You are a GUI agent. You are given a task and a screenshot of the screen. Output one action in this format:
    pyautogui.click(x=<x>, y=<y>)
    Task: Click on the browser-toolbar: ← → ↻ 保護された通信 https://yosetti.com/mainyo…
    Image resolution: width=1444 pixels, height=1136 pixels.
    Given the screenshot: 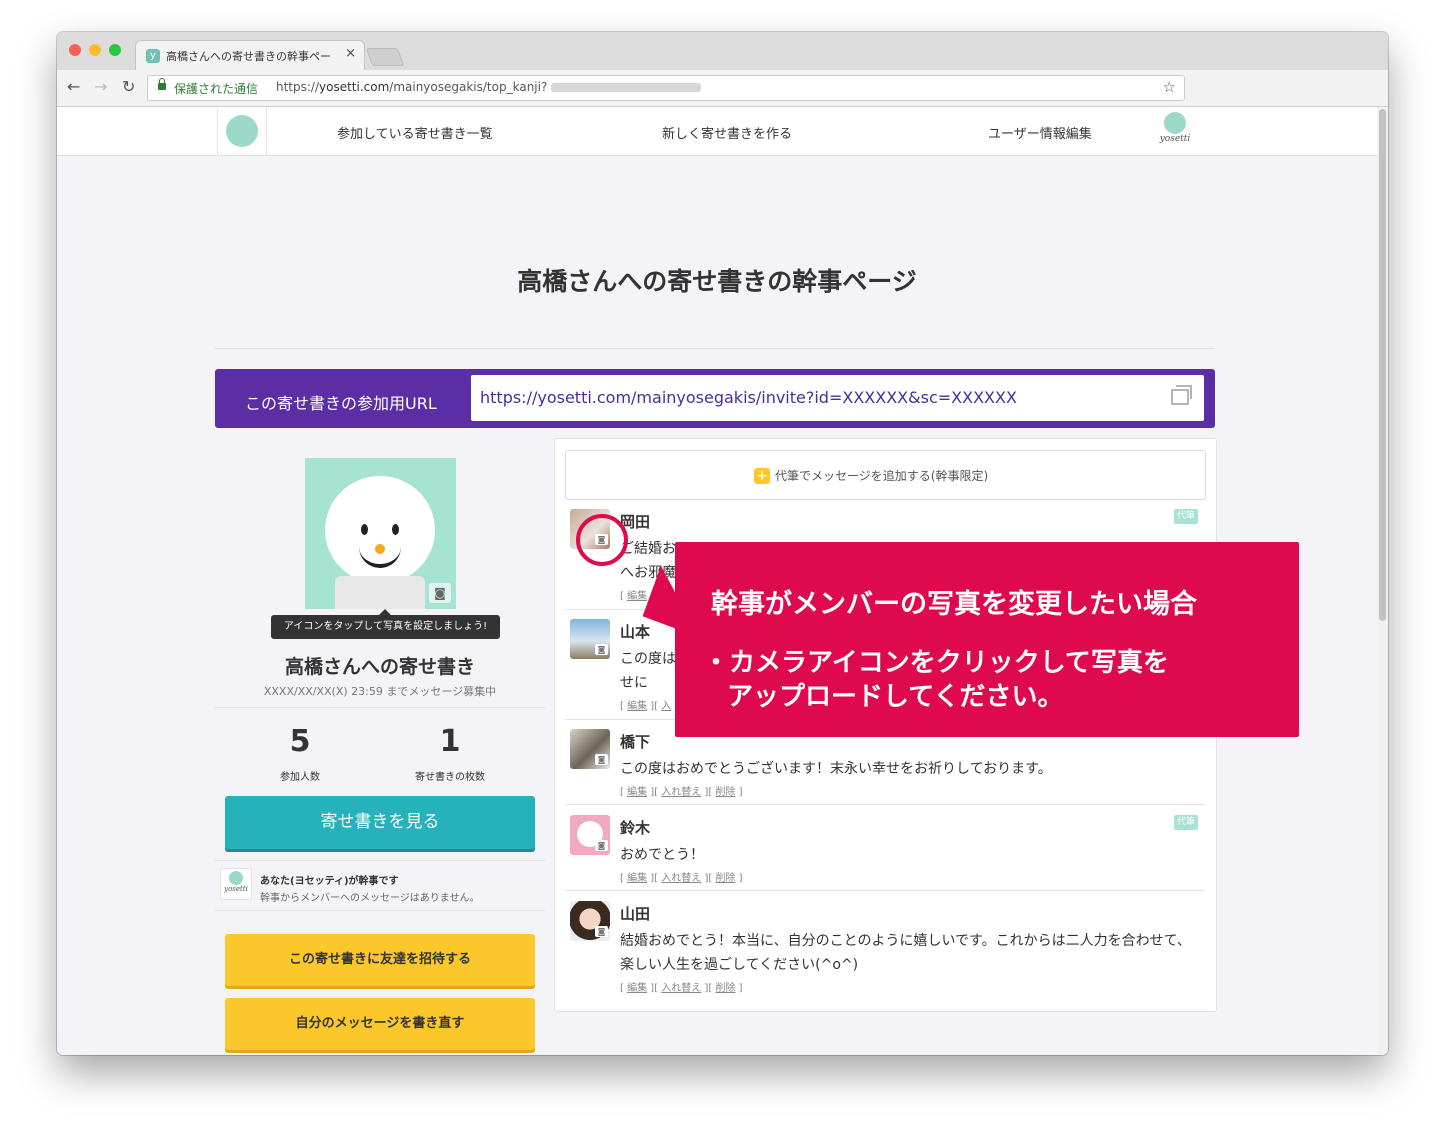 What is the action you would take?
    pyautogui.click(x=722, y=88)
    